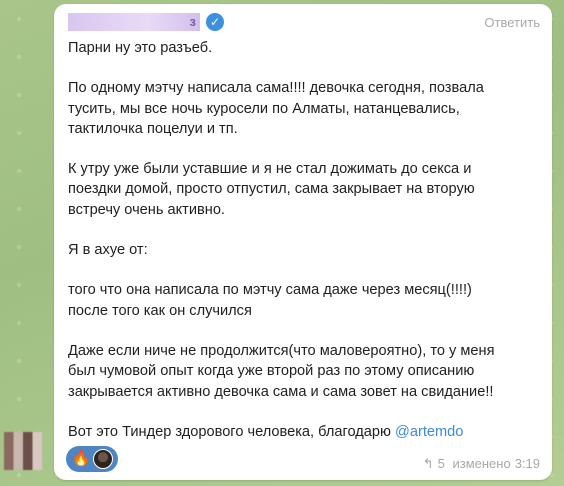  What do you see at coordinates (134, 22) in the screenshot?
I see `sender-name: з` at bounding box center [134, 22].